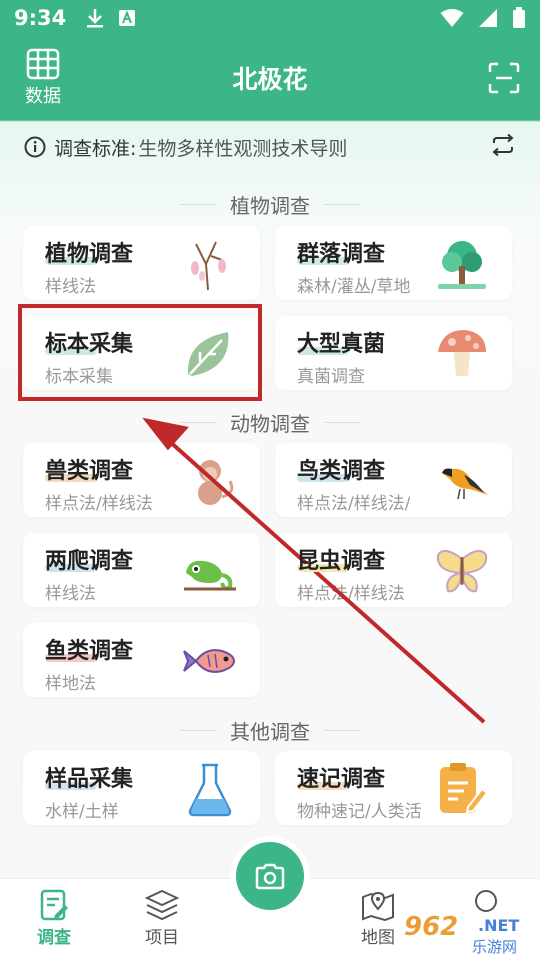  What do you see at coordinates (270, 18) in the screenshot?
I see `status-bar: 9:34` at bounding box center [270, 18].